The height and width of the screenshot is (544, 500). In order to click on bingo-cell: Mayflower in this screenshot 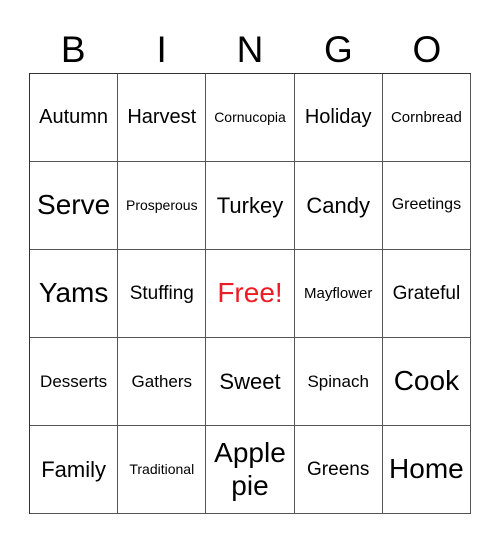, I will do `click(338, 294)`.